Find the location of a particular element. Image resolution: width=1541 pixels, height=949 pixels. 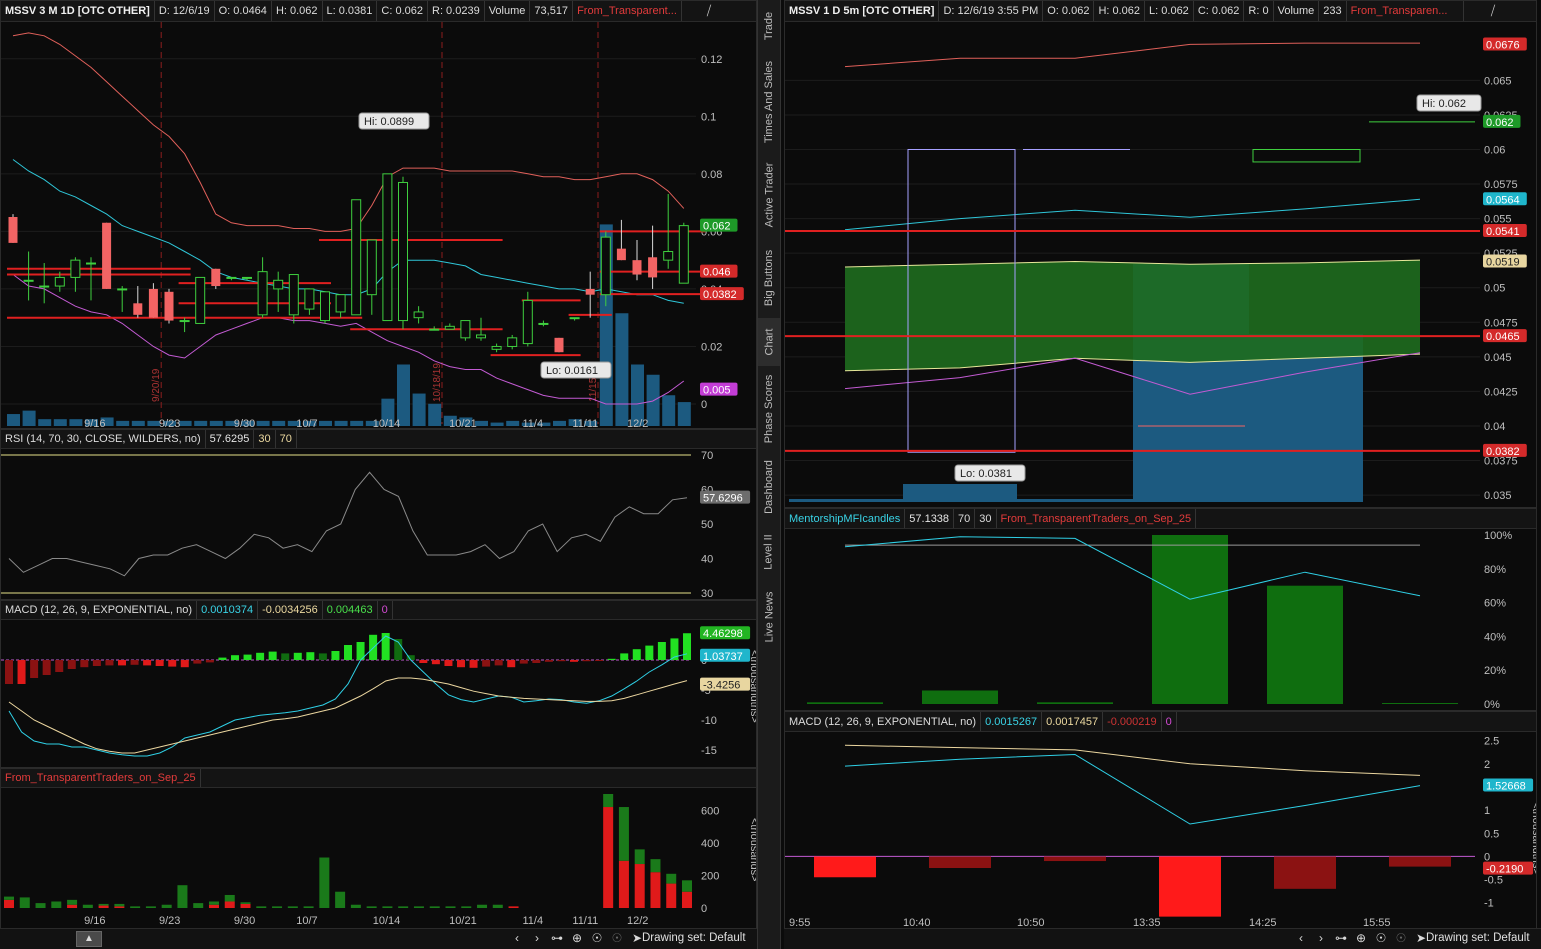

tt-study-header: From_TransparentTraders_on_Sep_25 is located at coordinates (378, 778).